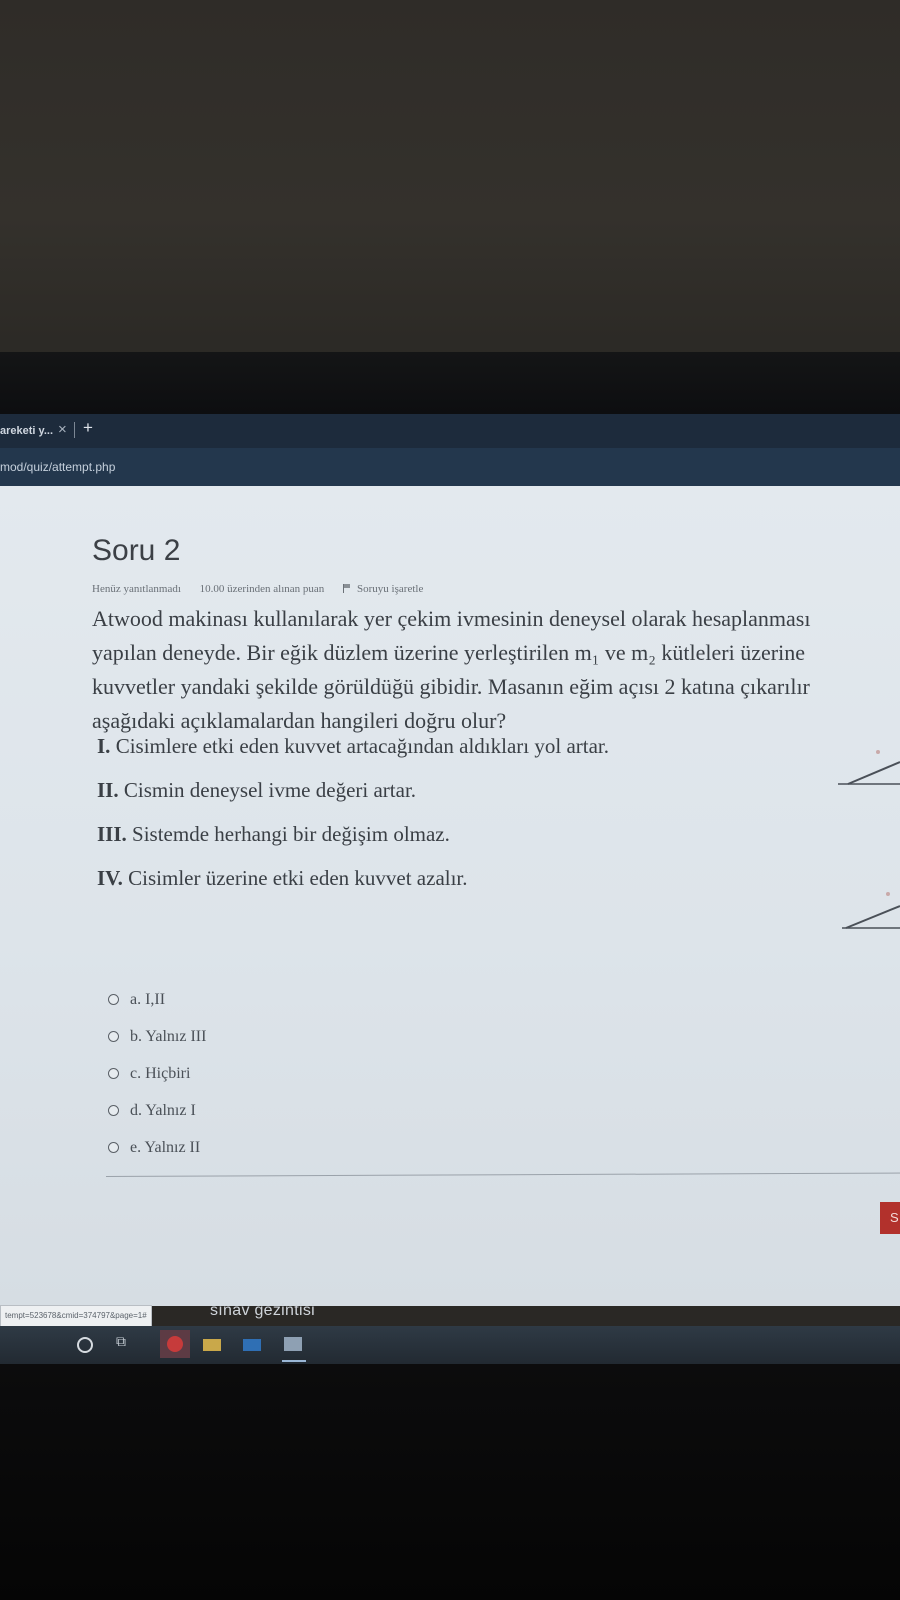  What do you see at coordinates (148, 999) in the screenshot?
I see `option-label: a. I,II` at bounding box center [148, 999].